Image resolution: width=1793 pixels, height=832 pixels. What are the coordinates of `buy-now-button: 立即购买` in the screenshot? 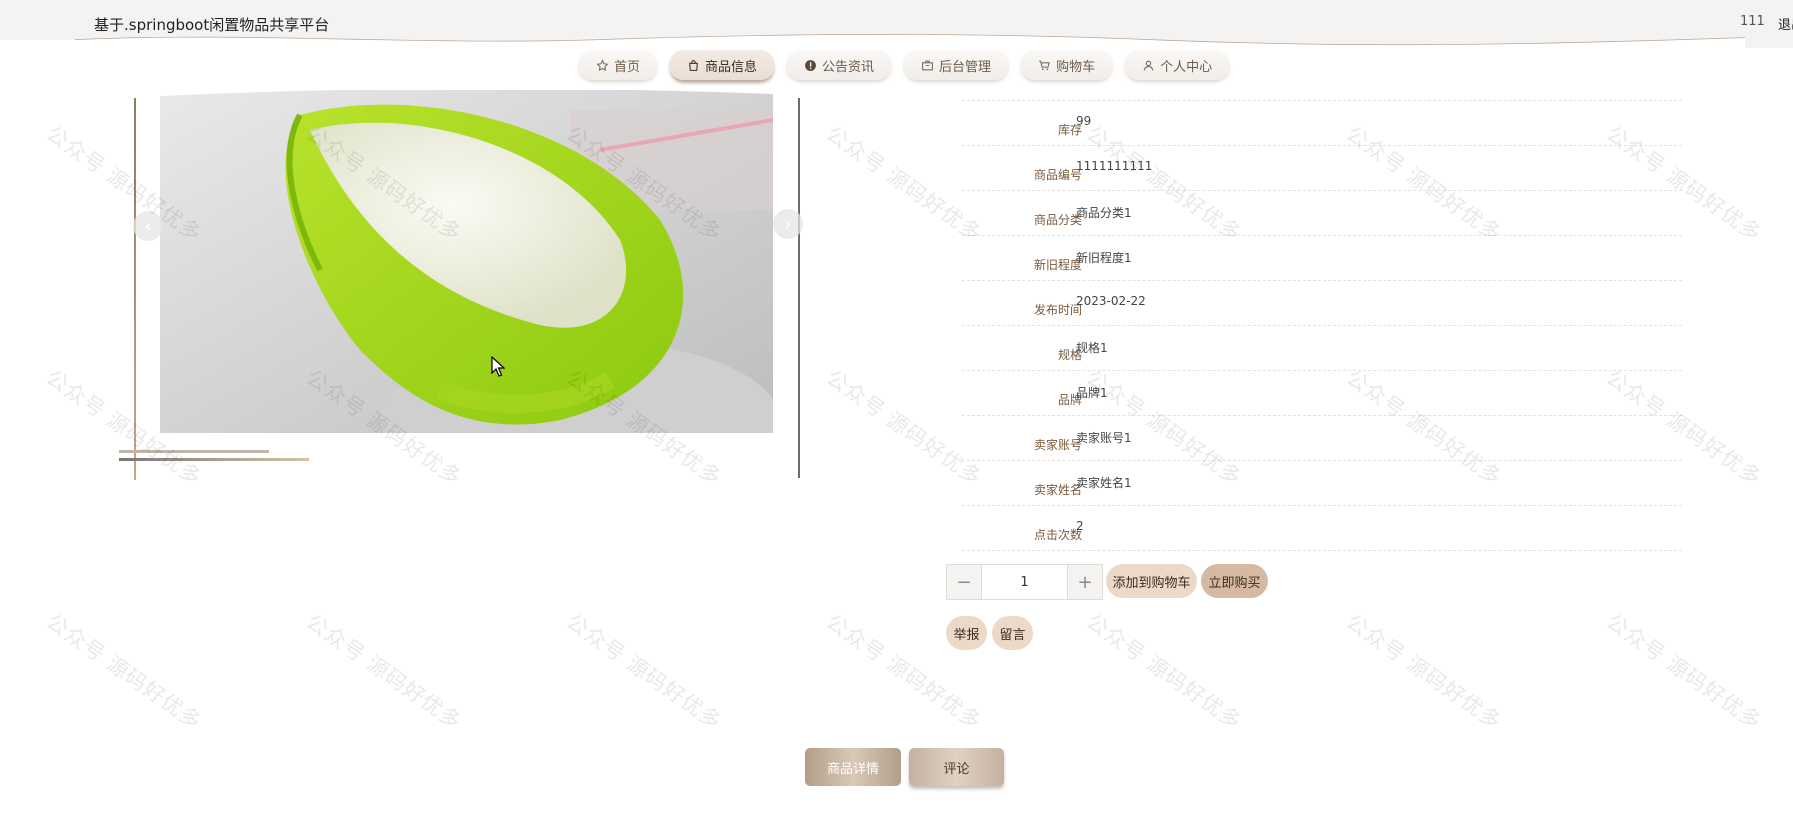 It's located at (1234, 581).